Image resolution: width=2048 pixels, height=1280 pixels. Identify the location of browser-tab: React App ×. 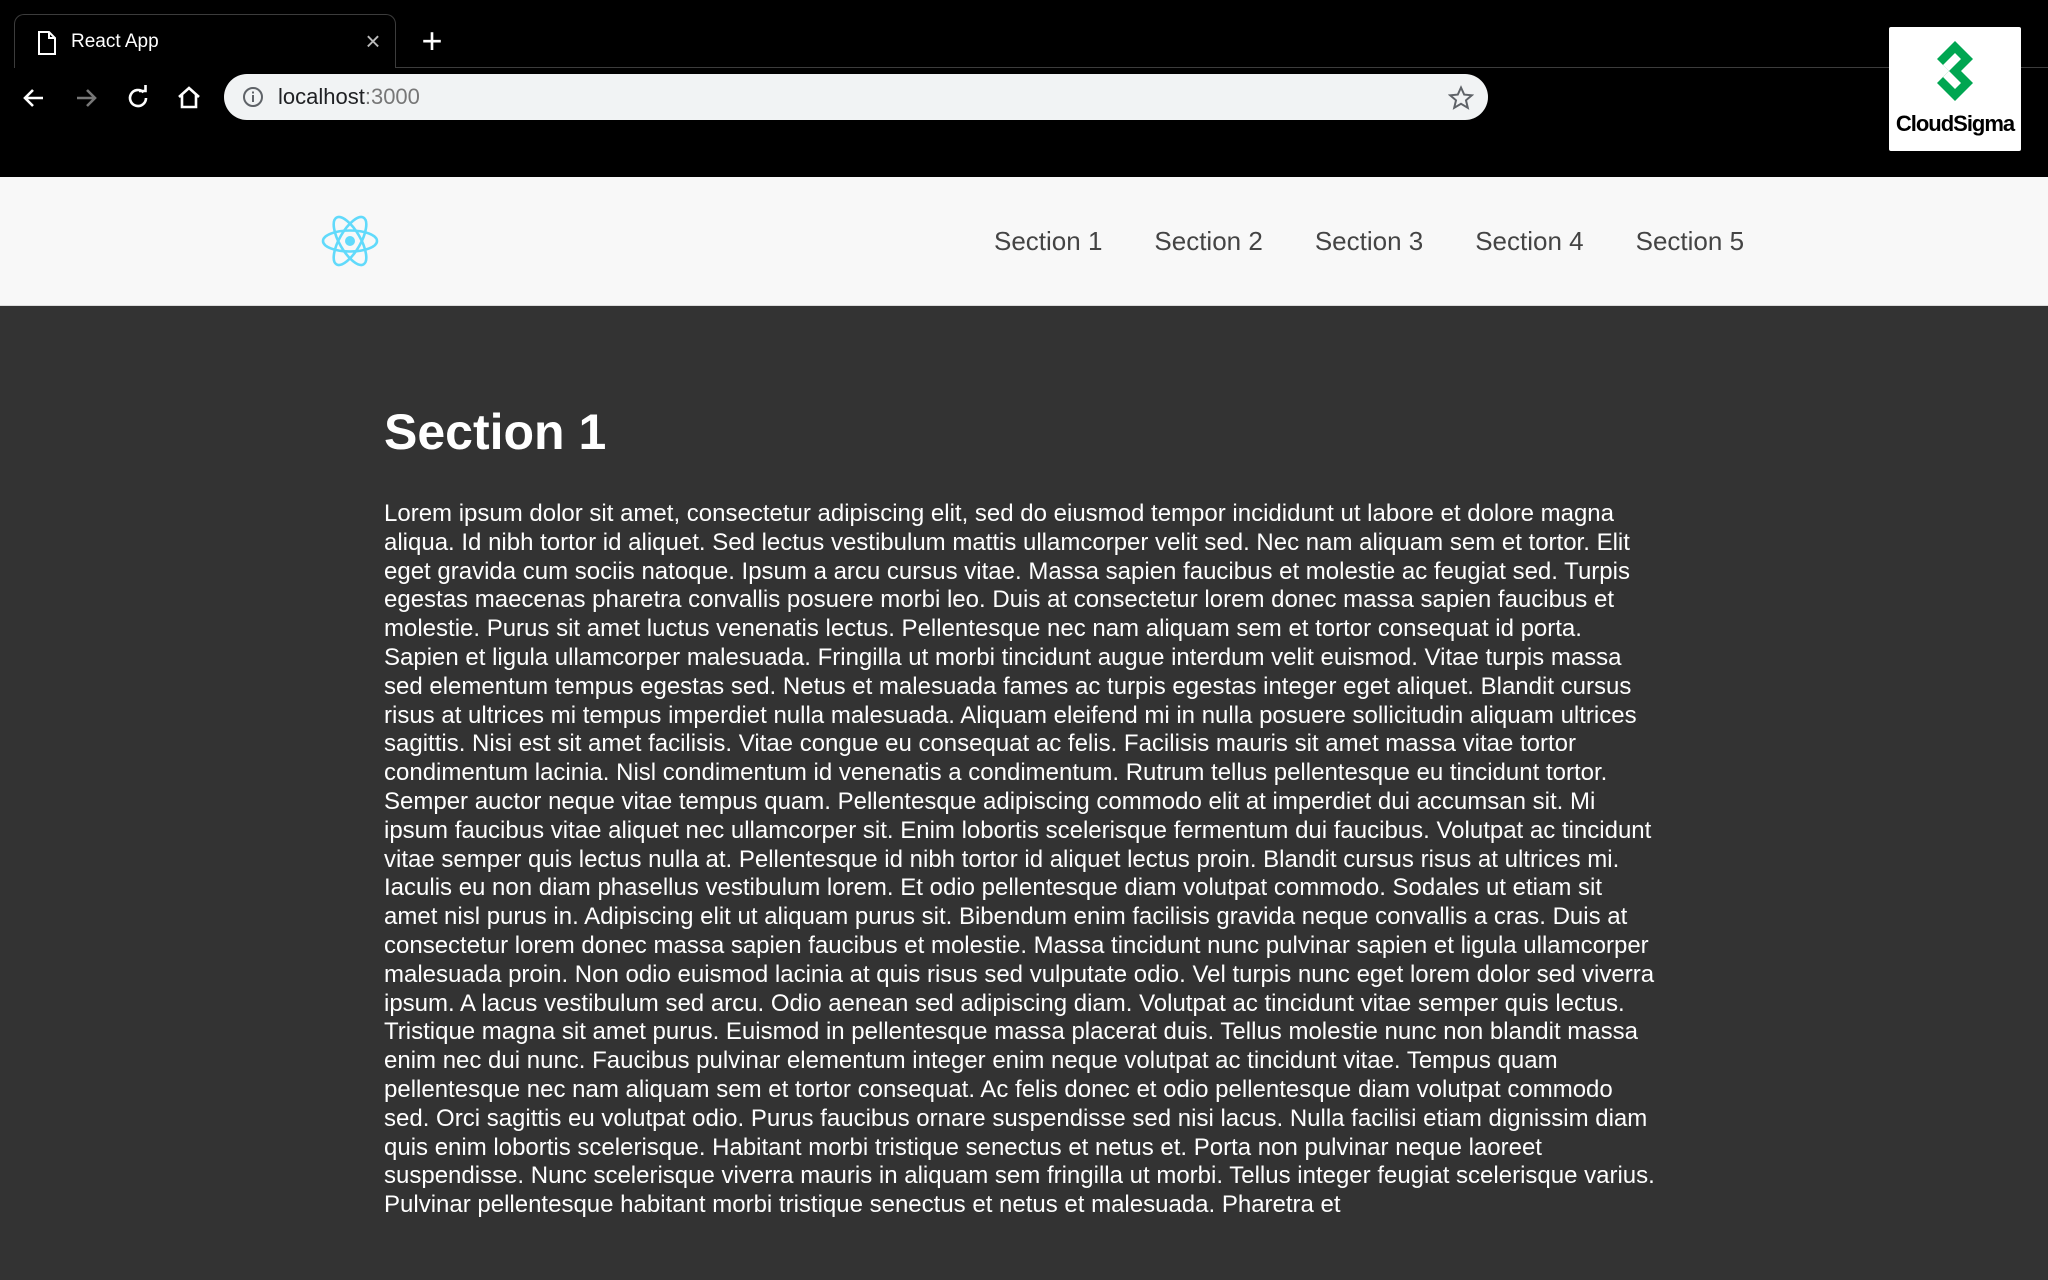
(205, 41).